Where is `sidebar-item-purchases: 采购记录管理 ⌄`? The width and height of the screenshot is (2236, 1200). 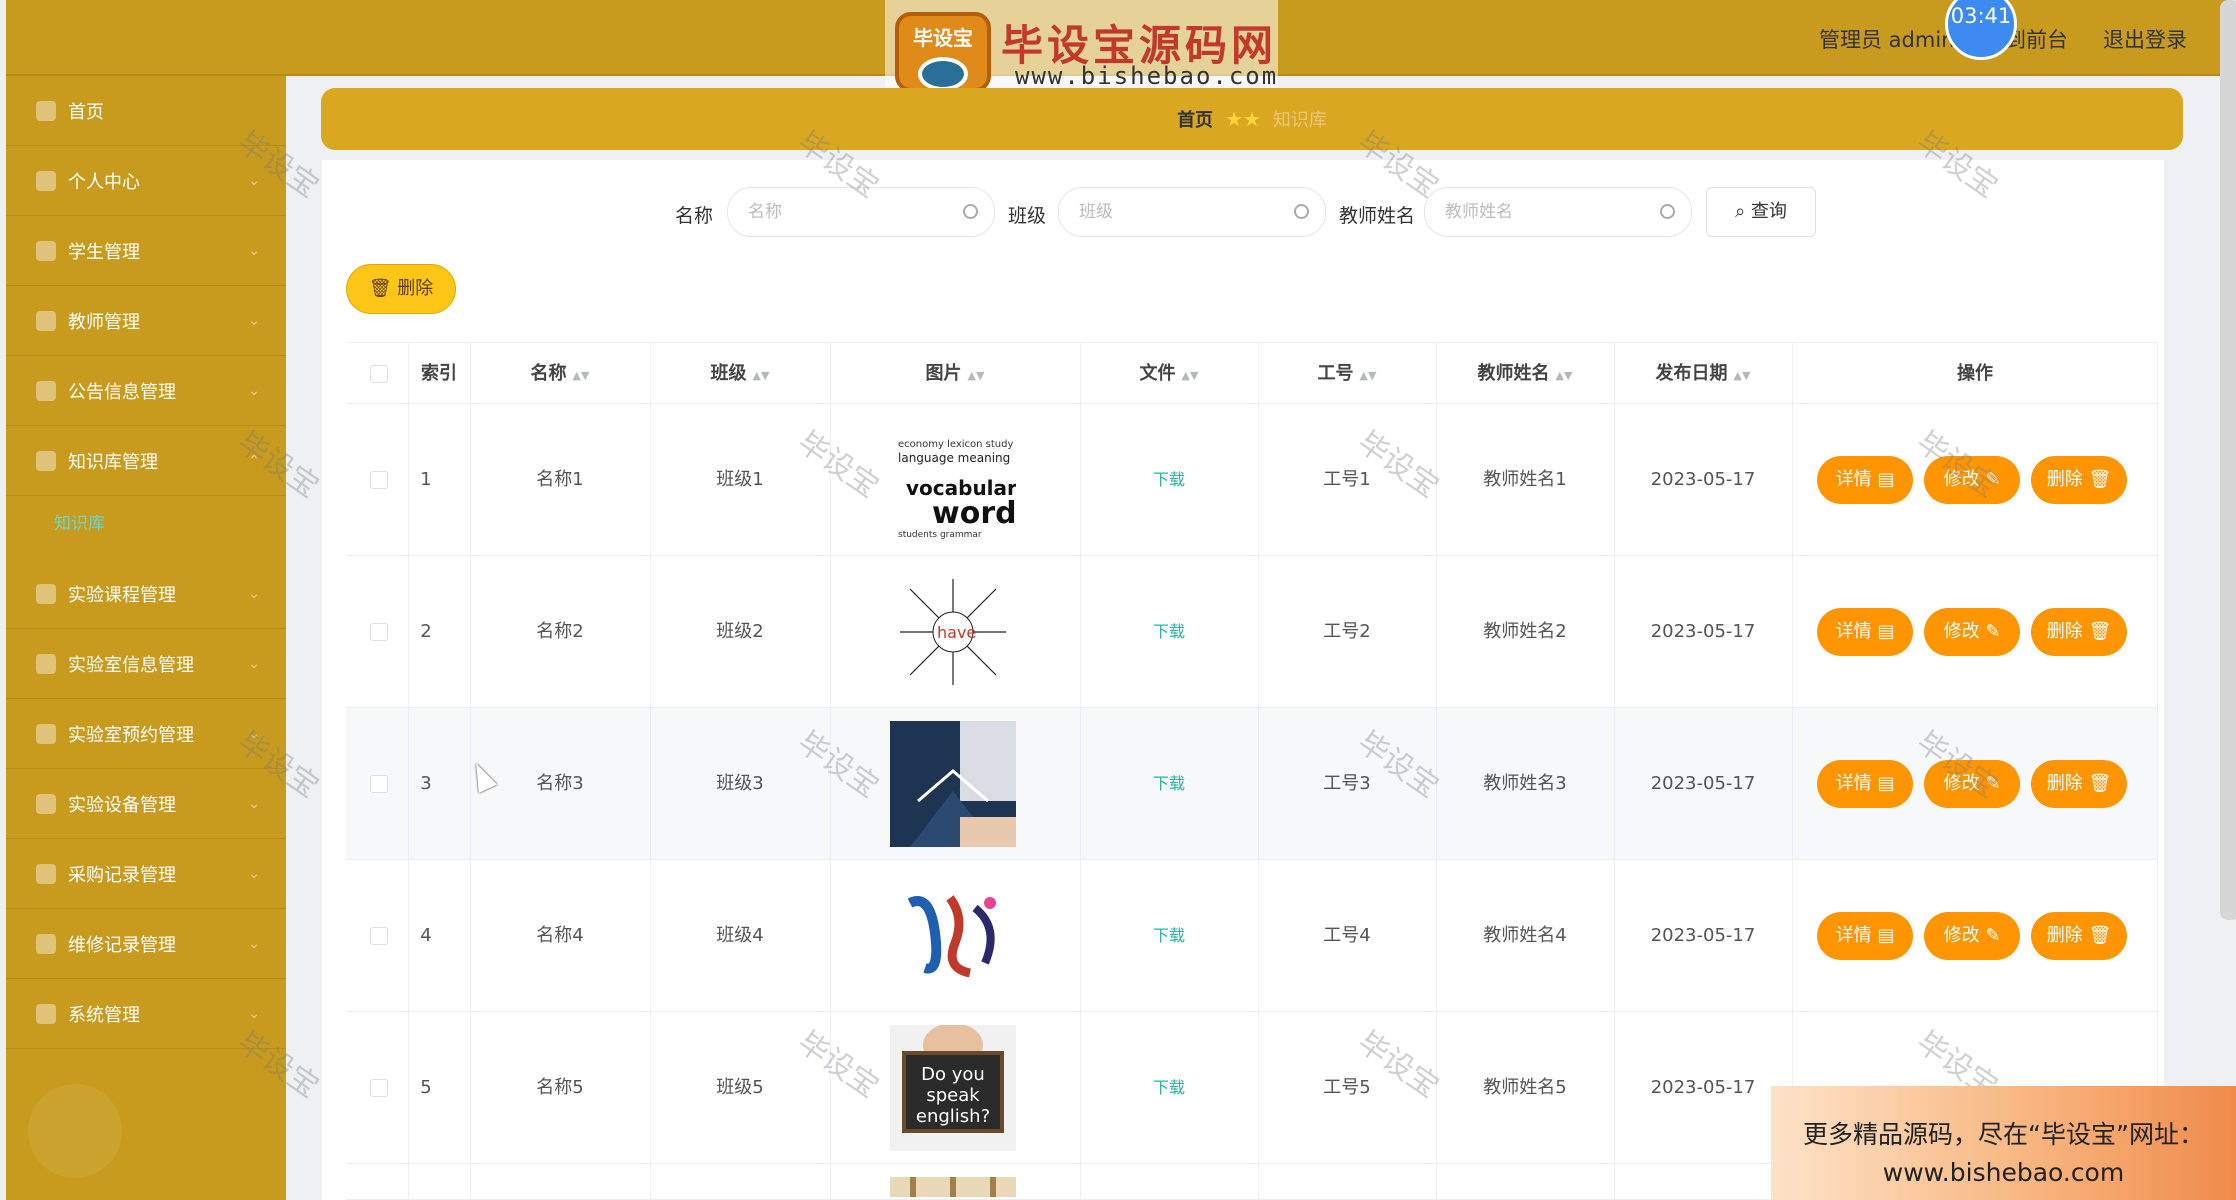 sidebar-item-purchases: 采购记录管理 ⌄ is located at coordinates (146, 874).